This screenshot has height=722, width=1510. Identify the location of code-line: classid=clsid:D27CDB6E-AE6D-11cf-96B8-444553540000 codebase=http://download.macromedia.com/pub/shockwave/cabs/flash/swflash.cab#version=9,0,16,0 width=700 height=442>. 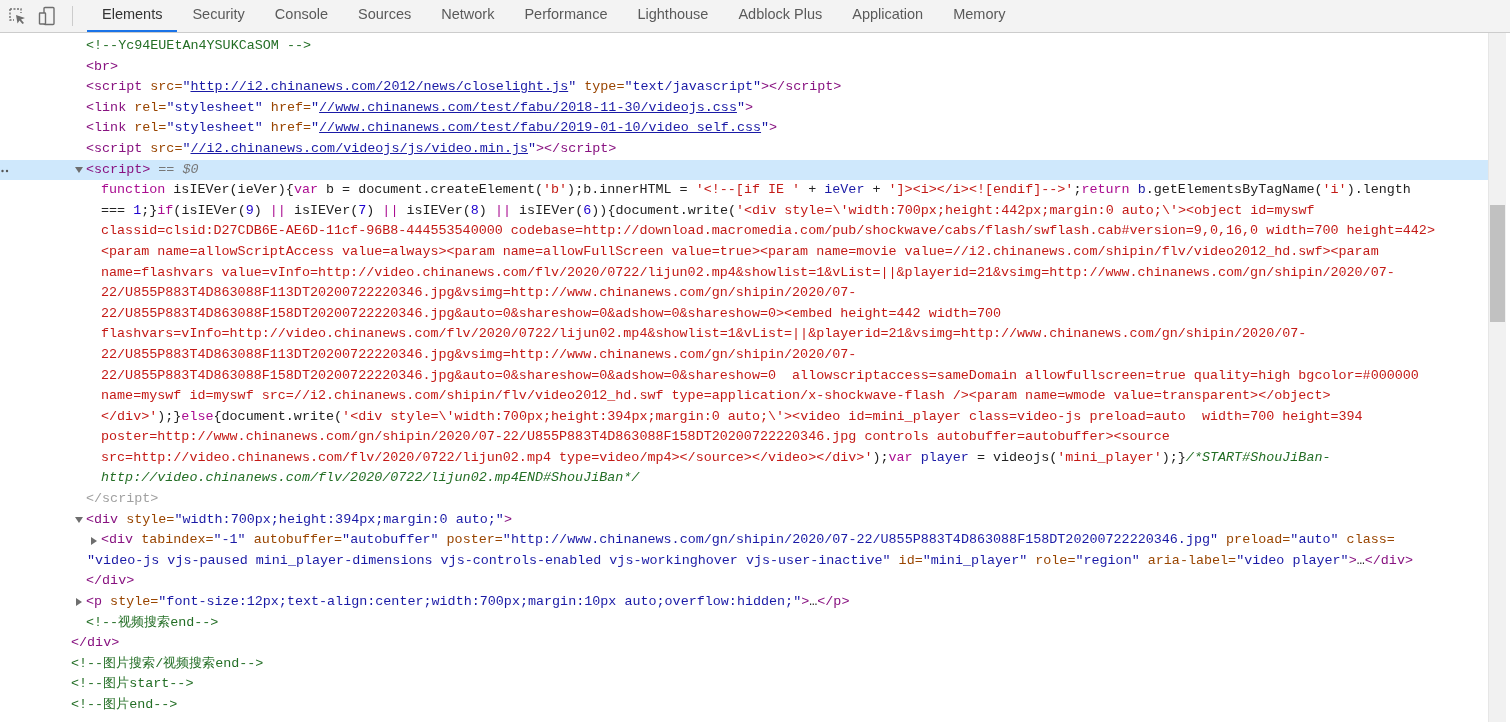
(768, 231).